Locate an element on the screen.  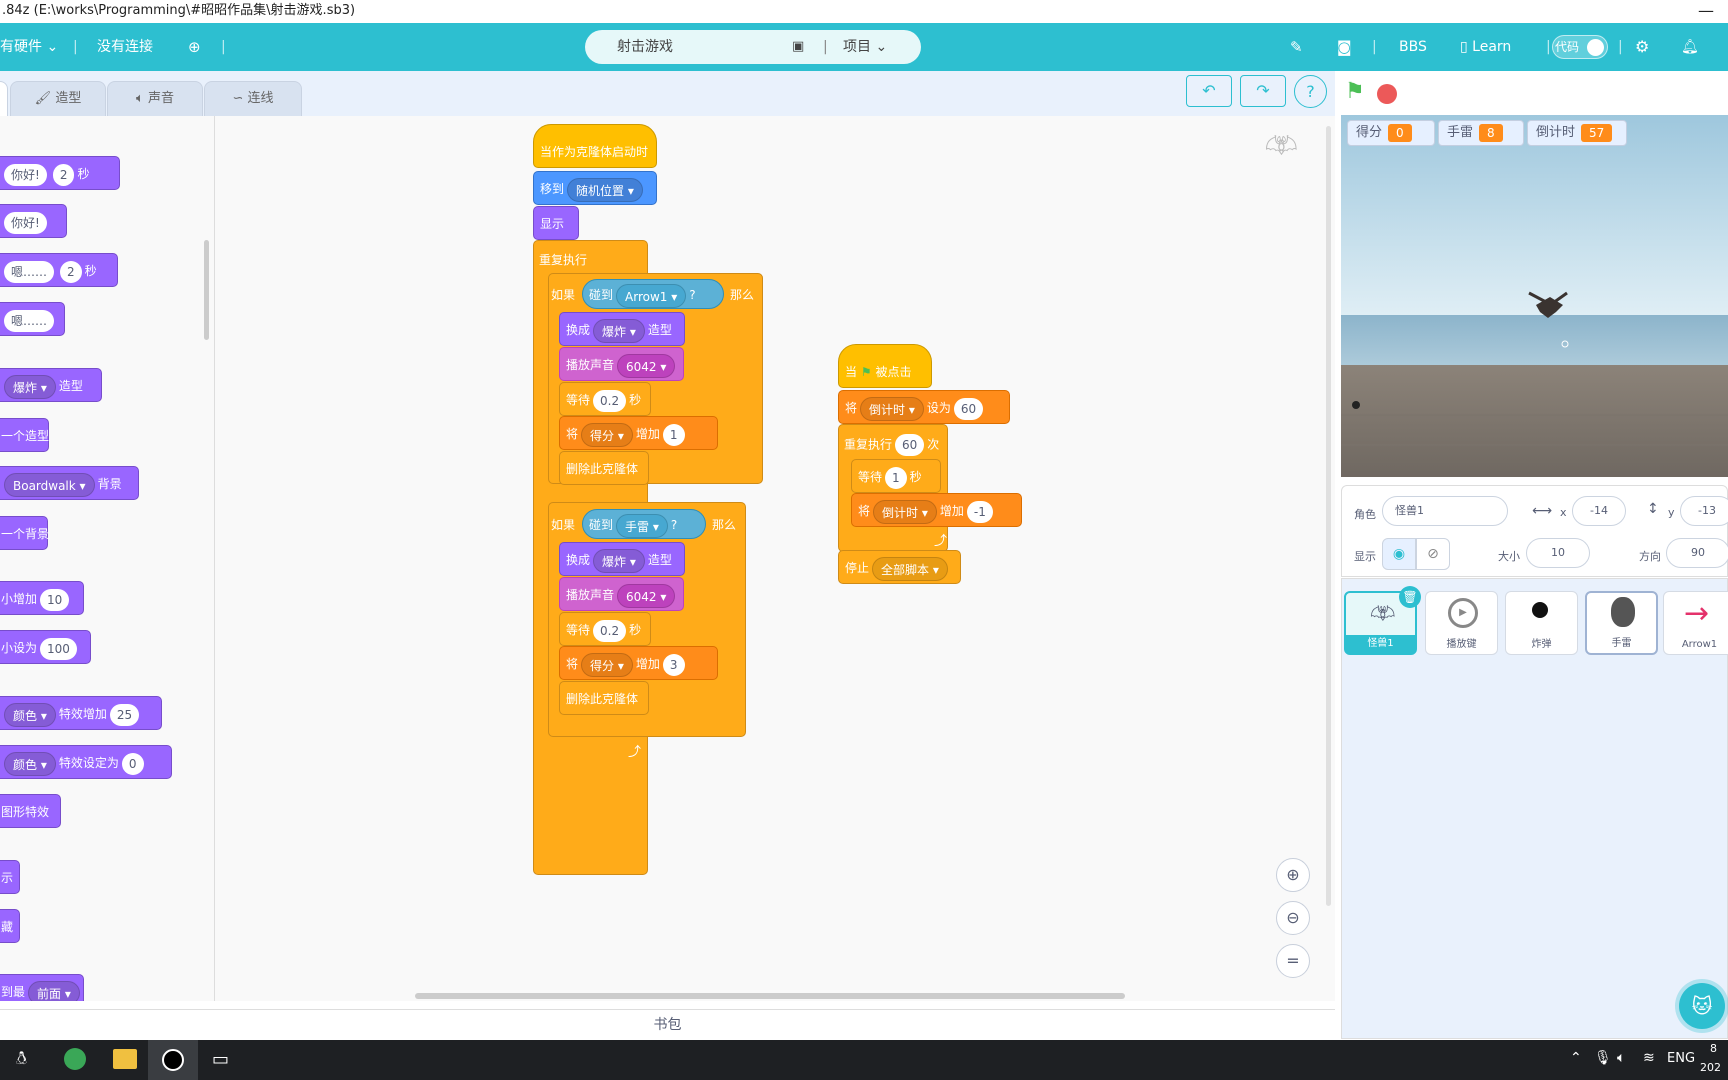
sprite-tile-arrow: → Arrow1 is located at coordinates (1695, 623).